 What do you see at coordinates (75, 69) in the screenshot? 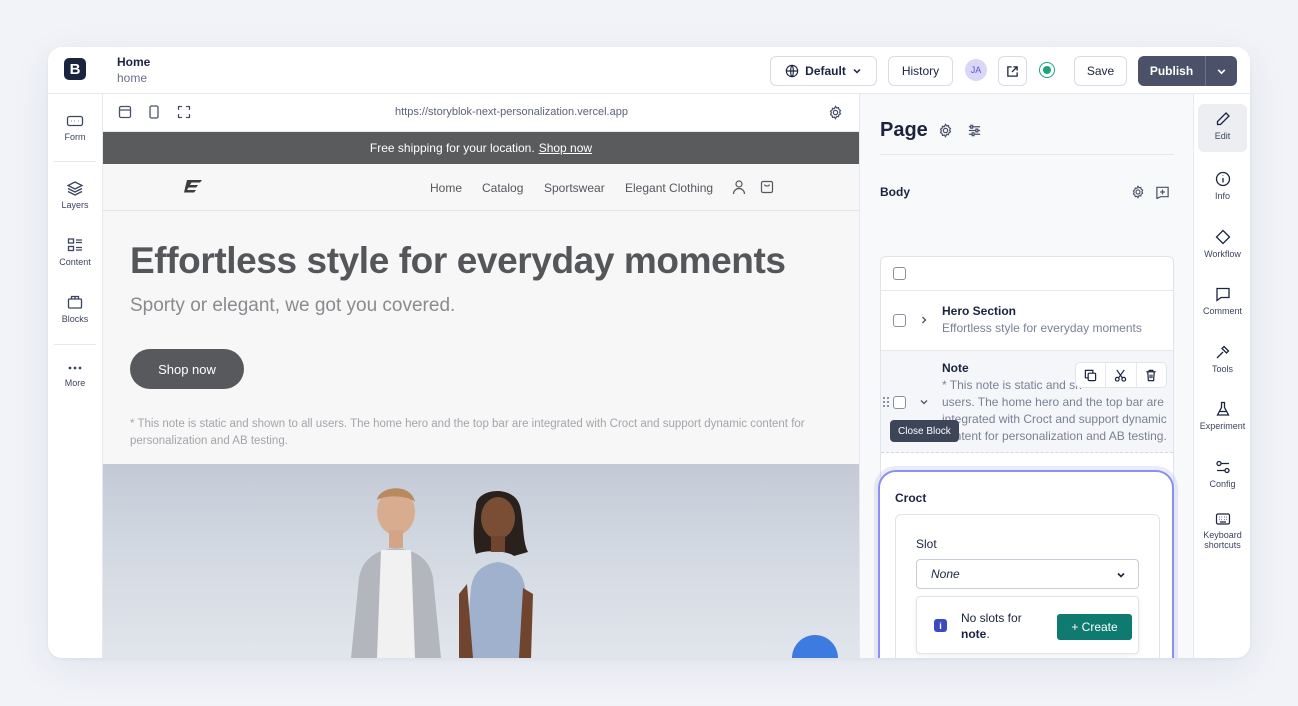
I see `storyblok-logo: B` at bounding box center [75, 69].